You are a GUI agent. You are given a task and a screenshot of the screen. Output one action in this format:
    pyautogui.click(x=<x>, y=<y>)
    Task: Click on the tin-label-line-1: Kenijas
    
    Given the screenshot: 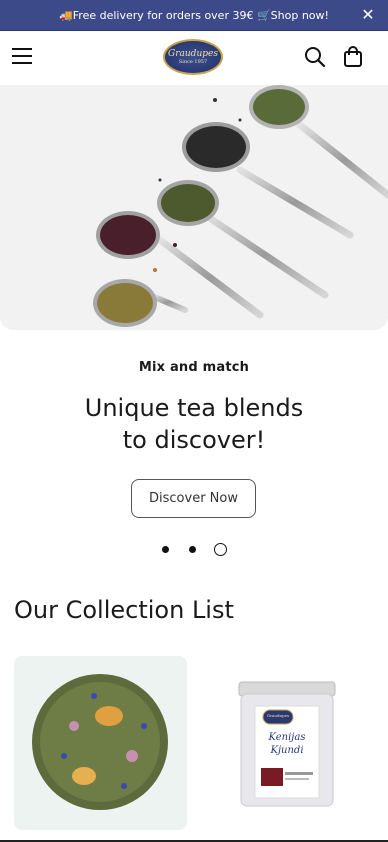 What is the action you would take?
    pyautogui.click(x=287, y=737)
    